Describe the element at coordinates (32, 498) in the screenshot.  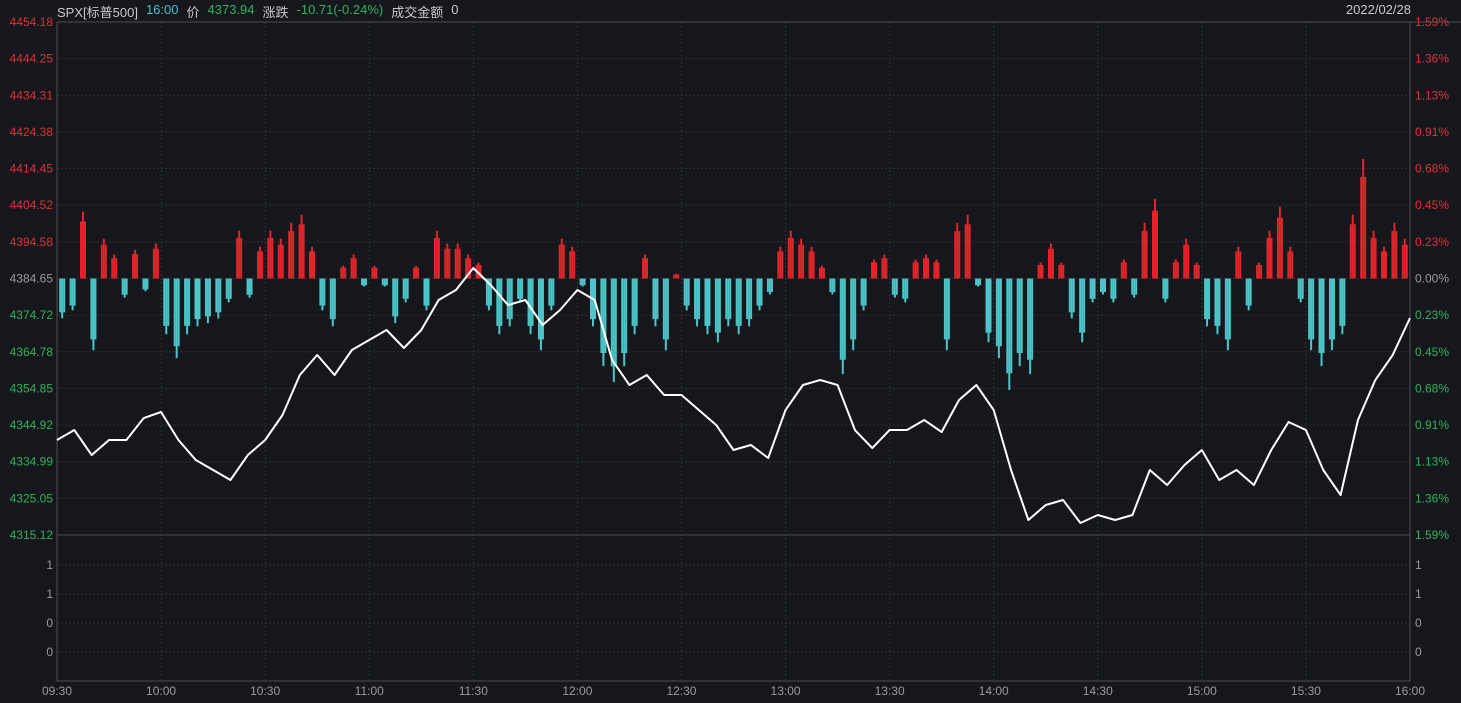
I see `price-tick-label: 4325.05` at that location.